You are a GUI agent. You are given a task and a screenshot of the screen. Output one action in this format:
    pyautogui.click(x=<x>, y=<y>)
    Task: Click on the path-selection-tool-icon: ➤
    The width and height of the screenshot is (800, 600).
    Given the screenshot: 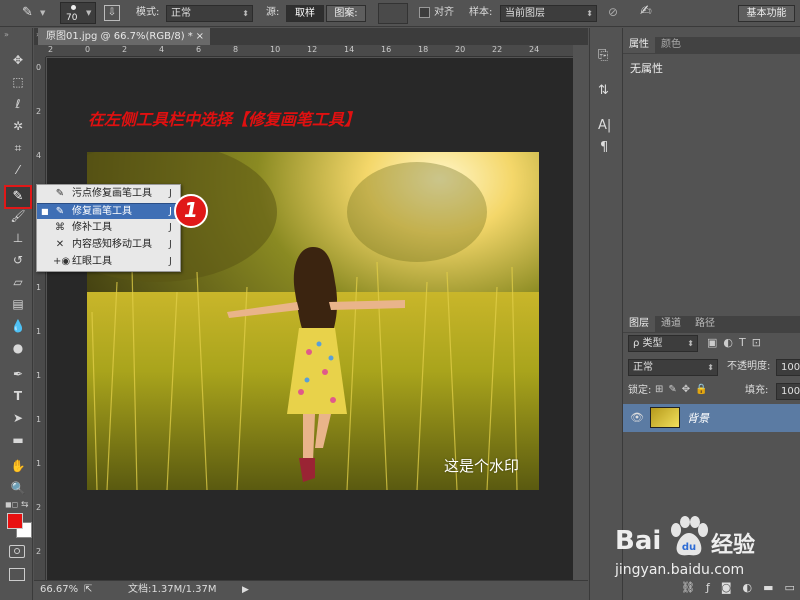 What is the action you would take?
    pyautogui.click(x=18, y=418)
    